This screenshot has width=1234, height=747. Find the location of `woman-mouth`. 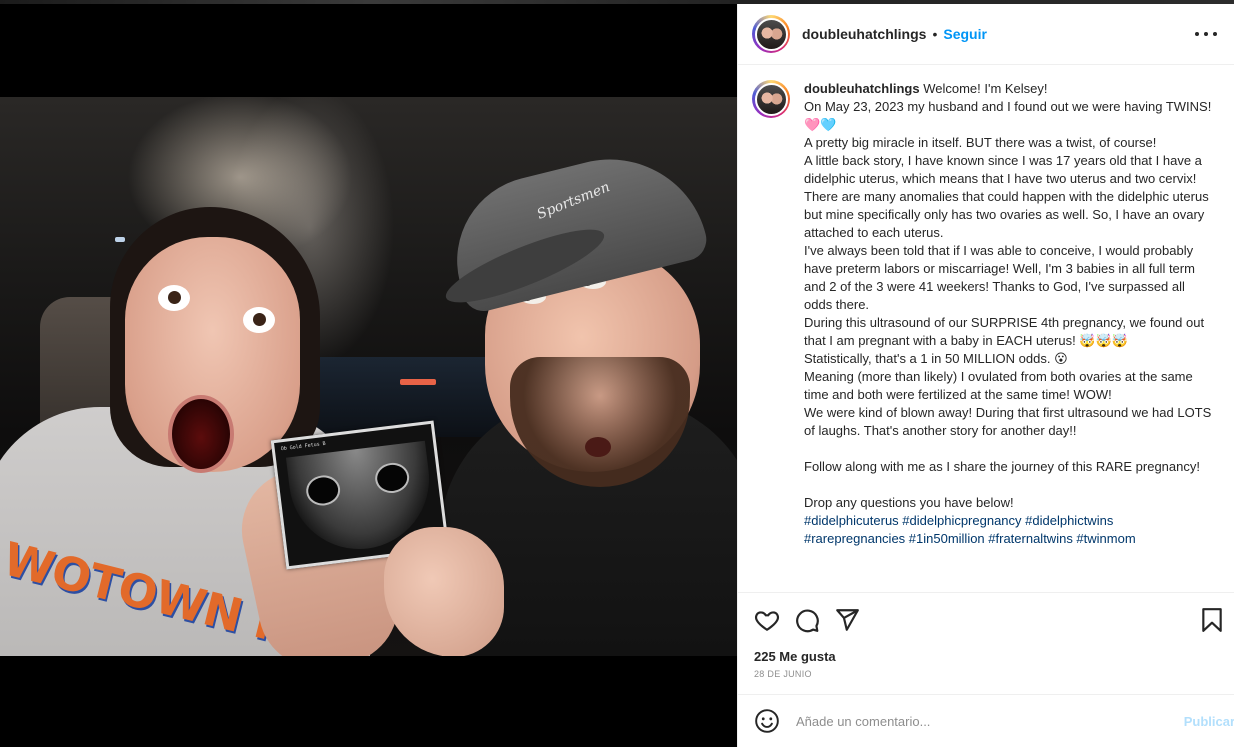

woman-mouth is located at coordinates (201, 434).